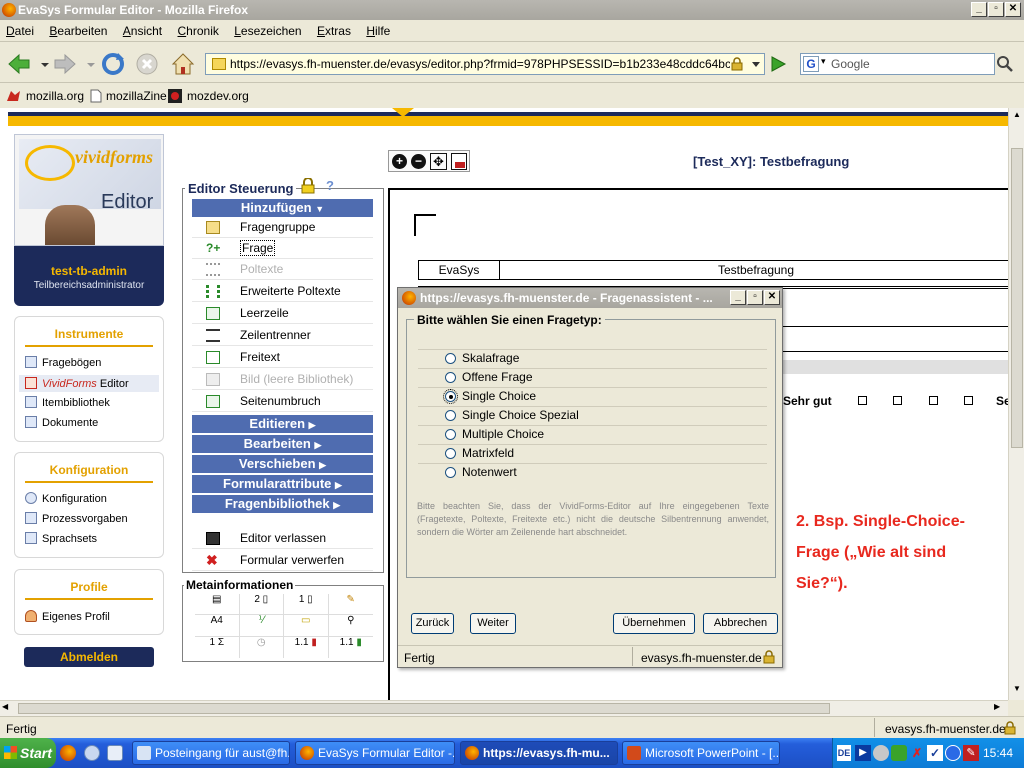 This screenshot has height=768, width=1024. What do you see at coordinates (282, 464) in the screenshot?
I see `section-verschieben: Verschieben ▶` at bounding box center [282, 464].